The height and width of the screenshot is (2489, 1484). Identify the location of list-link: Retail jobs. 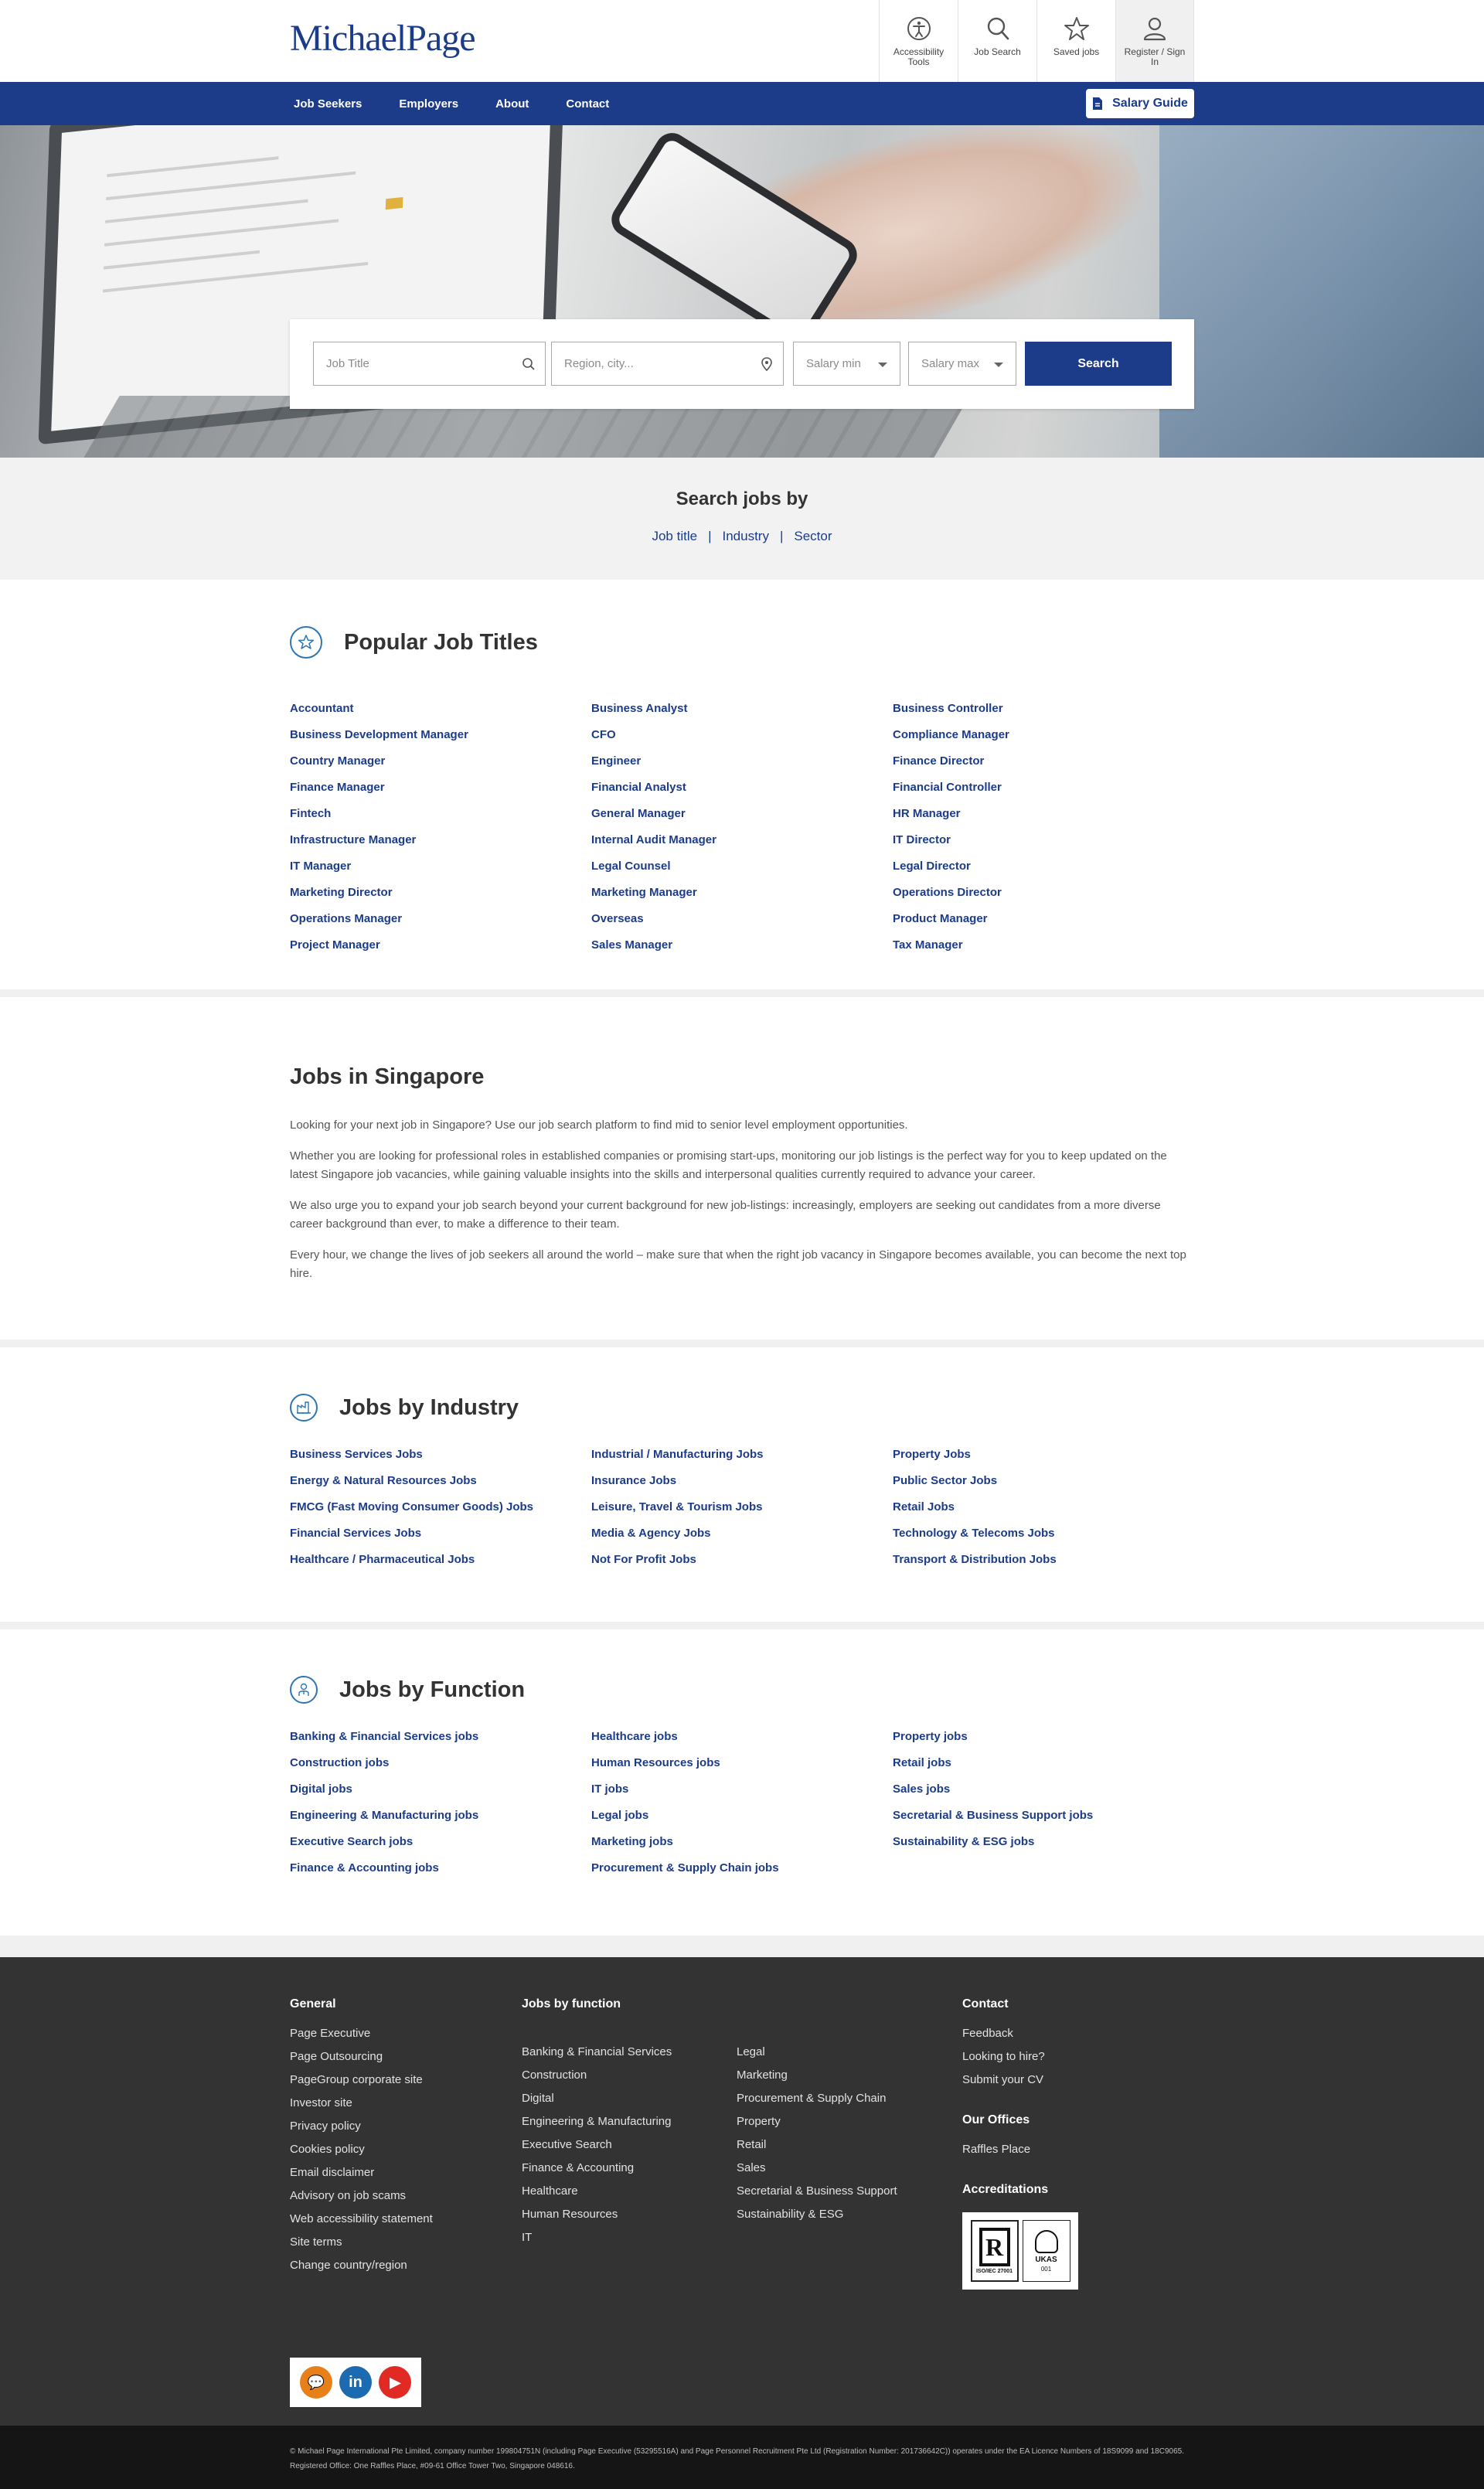
(1043, 1763).